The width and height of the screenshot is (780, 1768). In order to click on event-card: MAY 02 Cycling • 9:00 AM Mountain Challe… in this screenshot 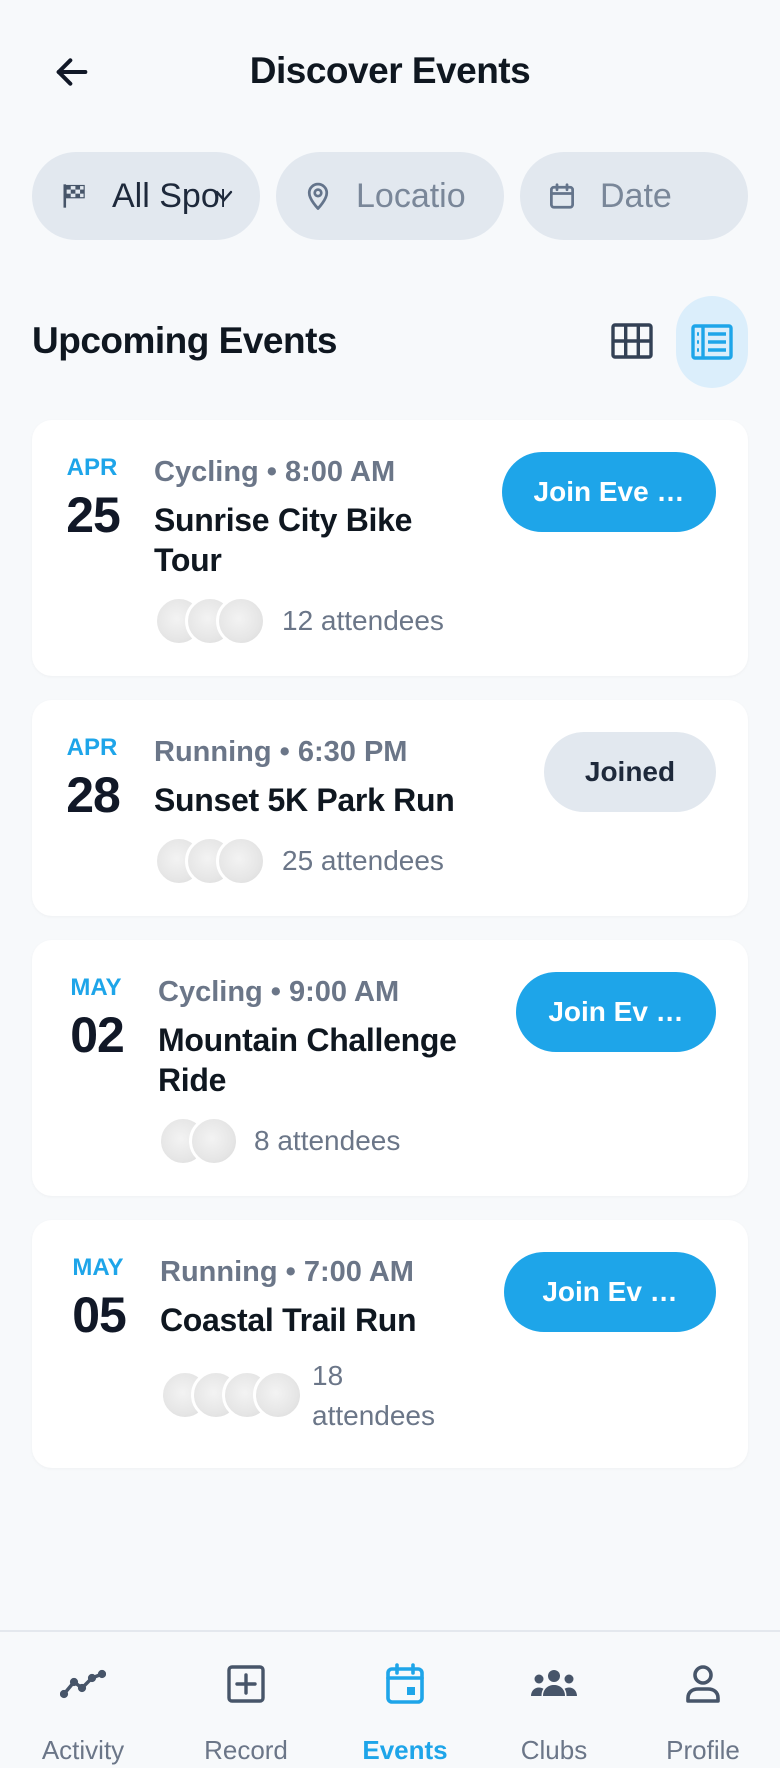, I will do `click(390, 1068)`.